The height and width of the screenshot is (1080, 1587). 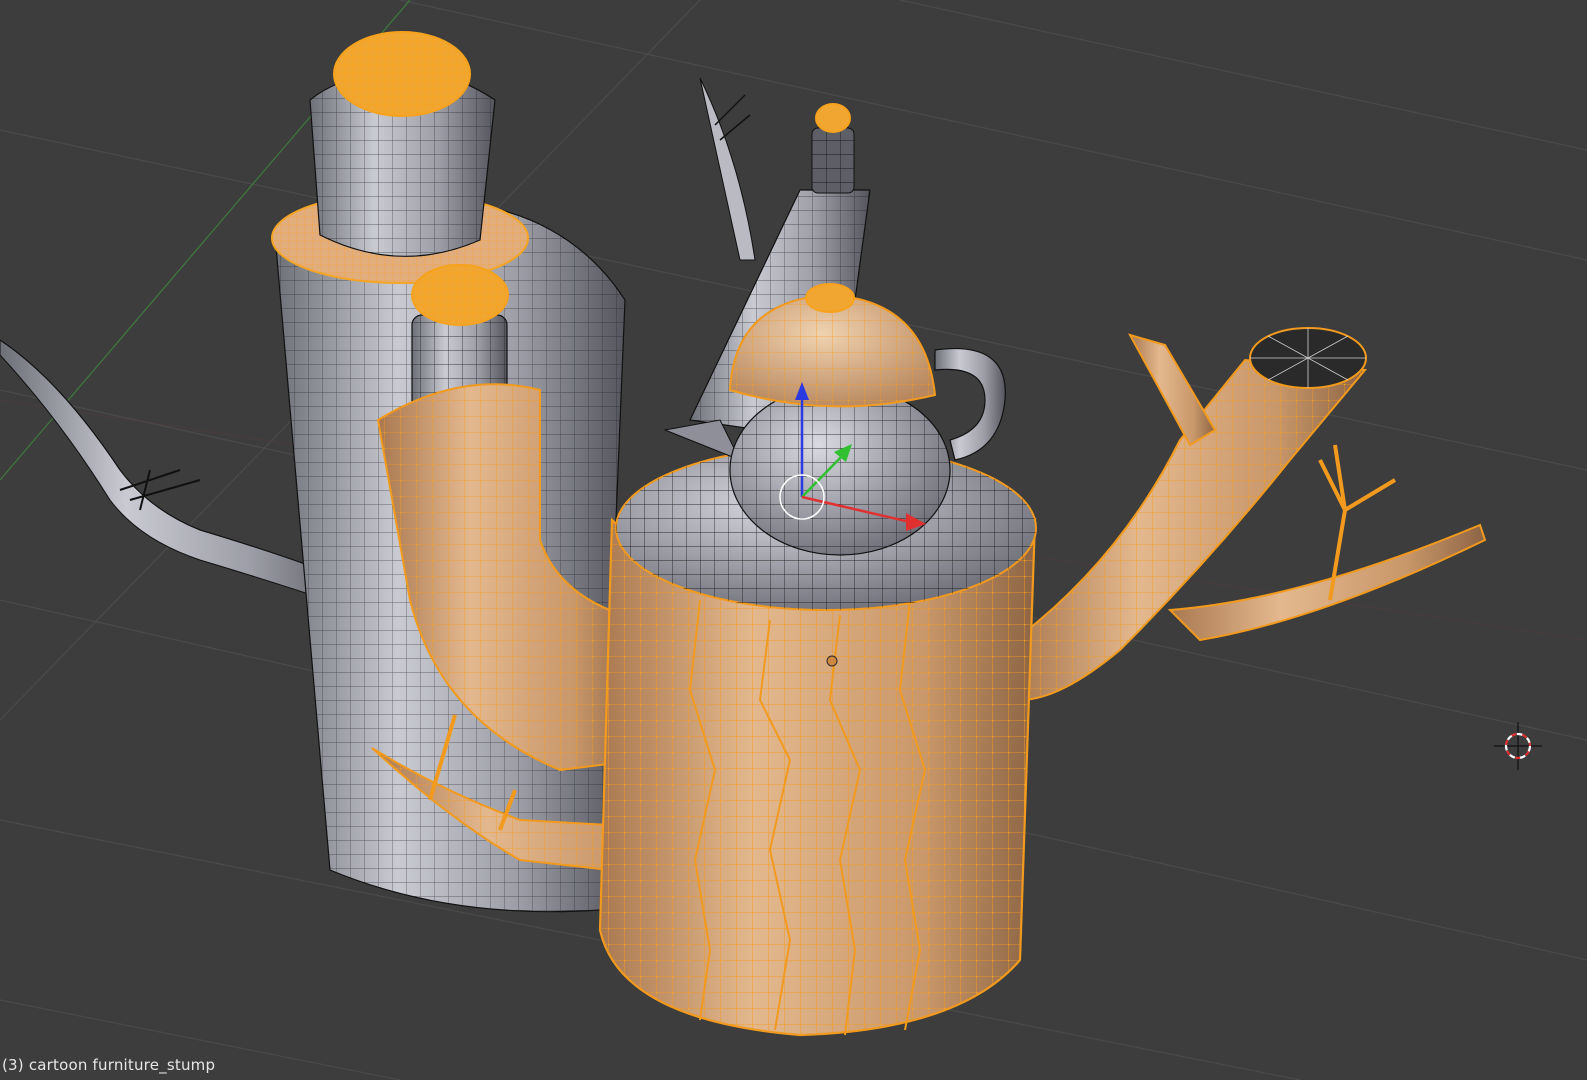 I want to click on box-bottle, so click(x=402, y=144).